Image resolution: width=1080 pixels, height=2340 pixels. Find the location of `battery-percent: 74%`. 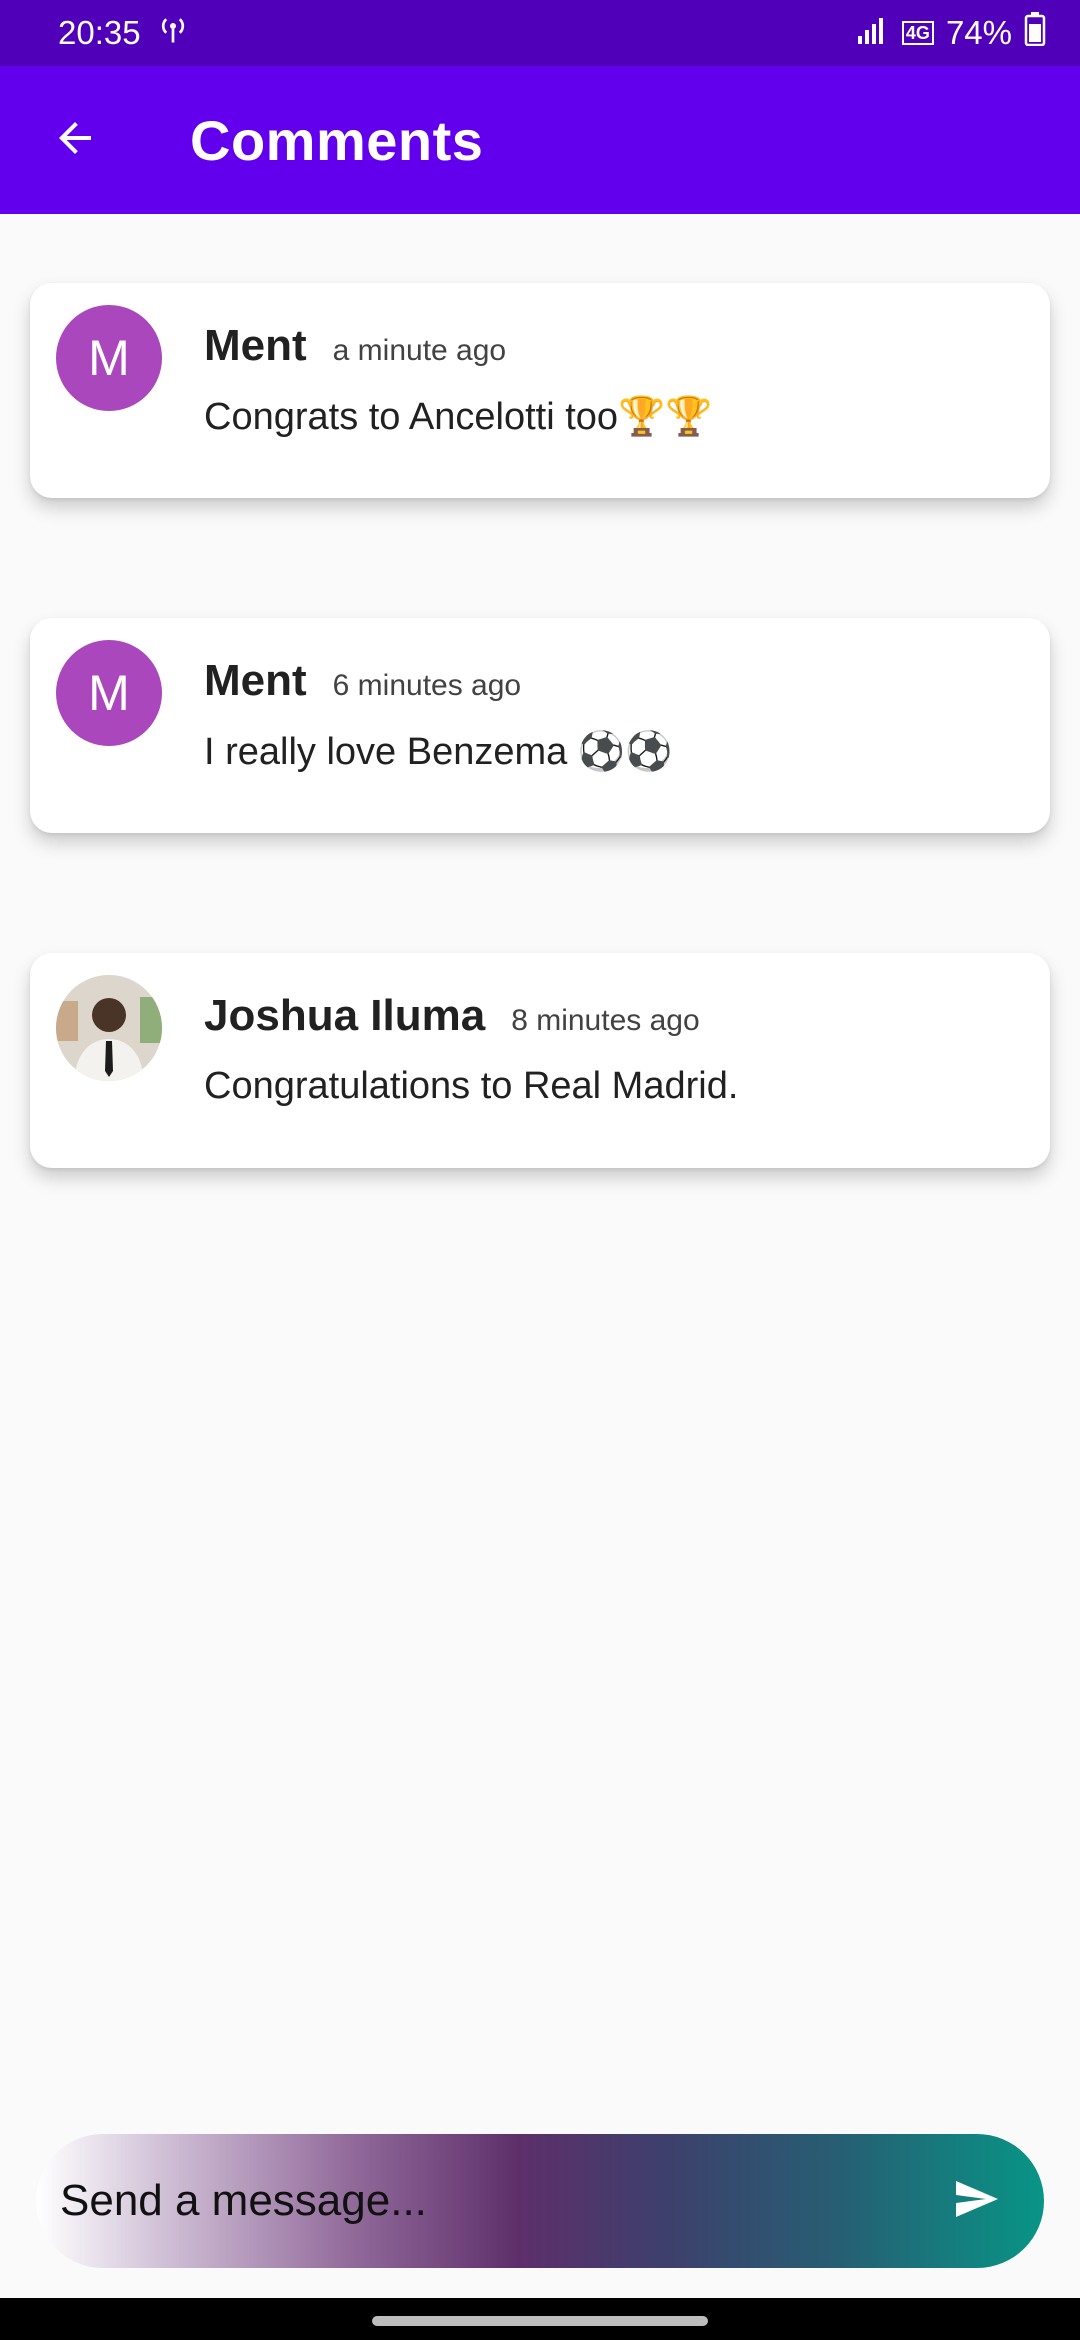

battery-percent: 74% is located at coordinates (978, 32).